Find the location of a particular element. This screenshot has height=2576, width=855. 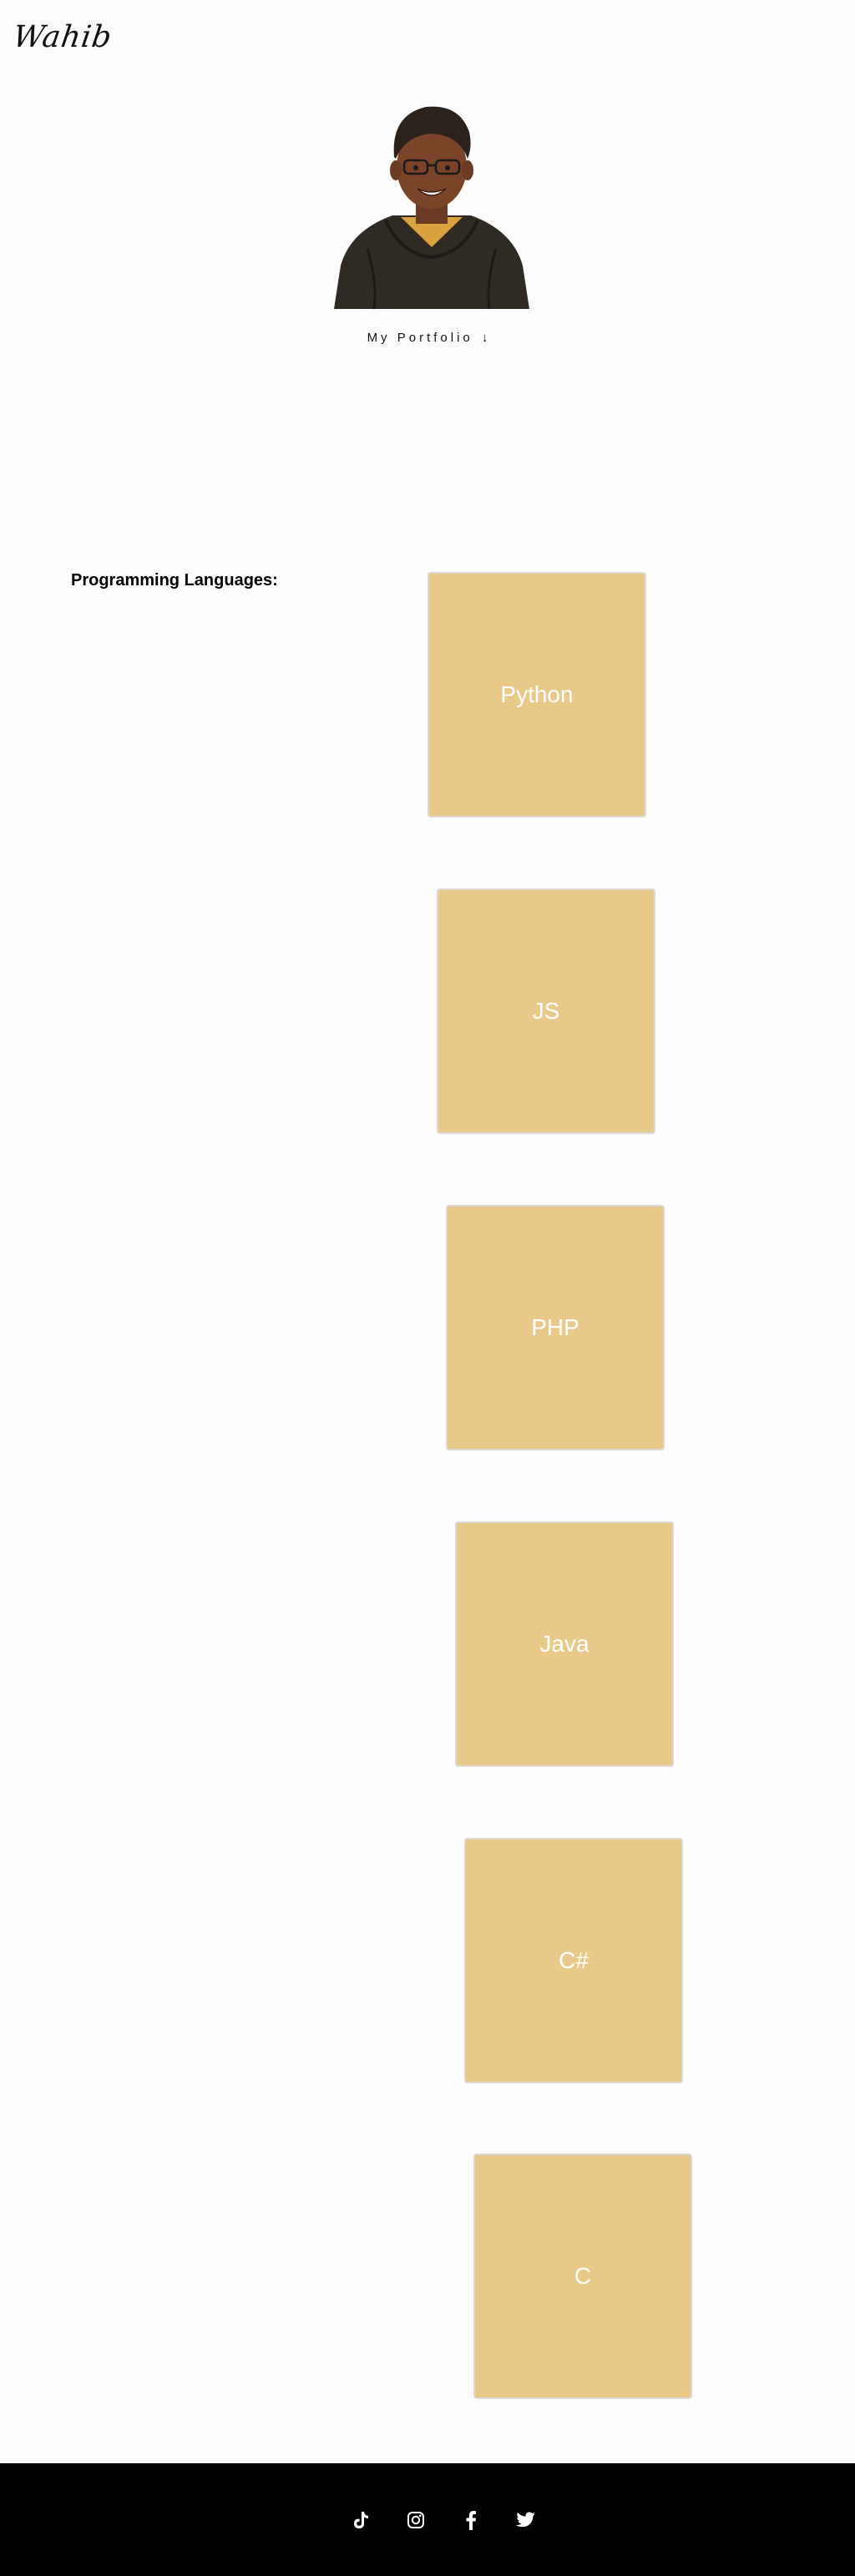

language-card-java: Java is located at coordinates (564, 1644).